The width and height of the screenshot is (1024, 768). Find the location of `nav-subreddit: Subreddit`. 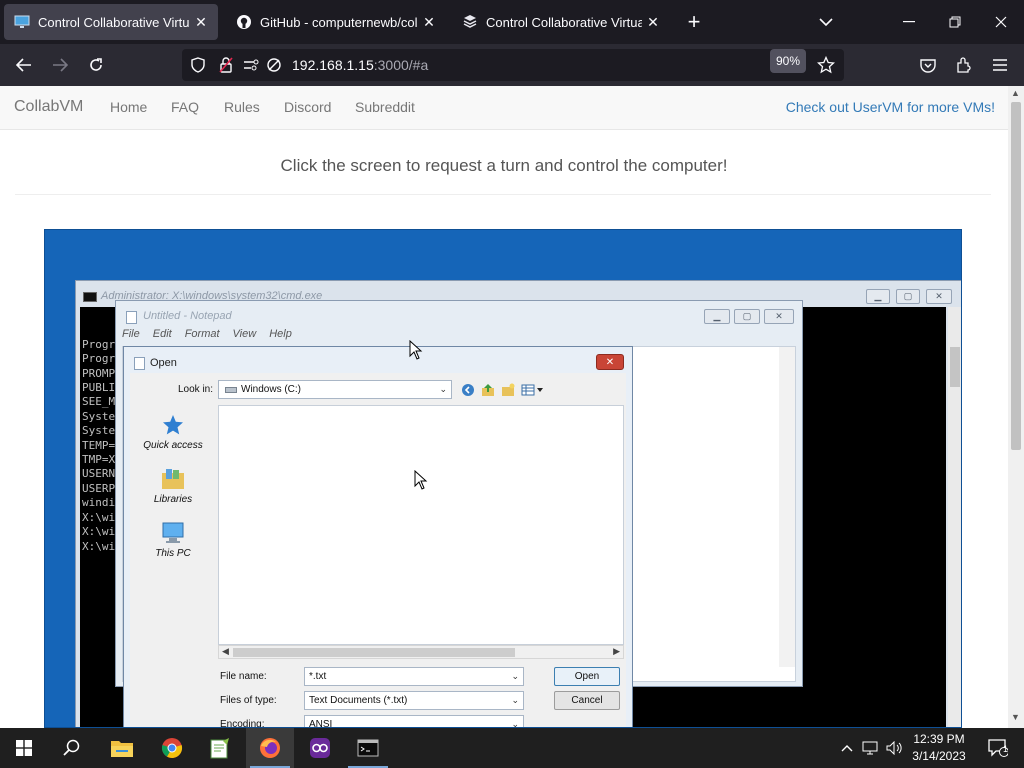

nav-subreddit: Subreddit is located at coordinates (385, 107).